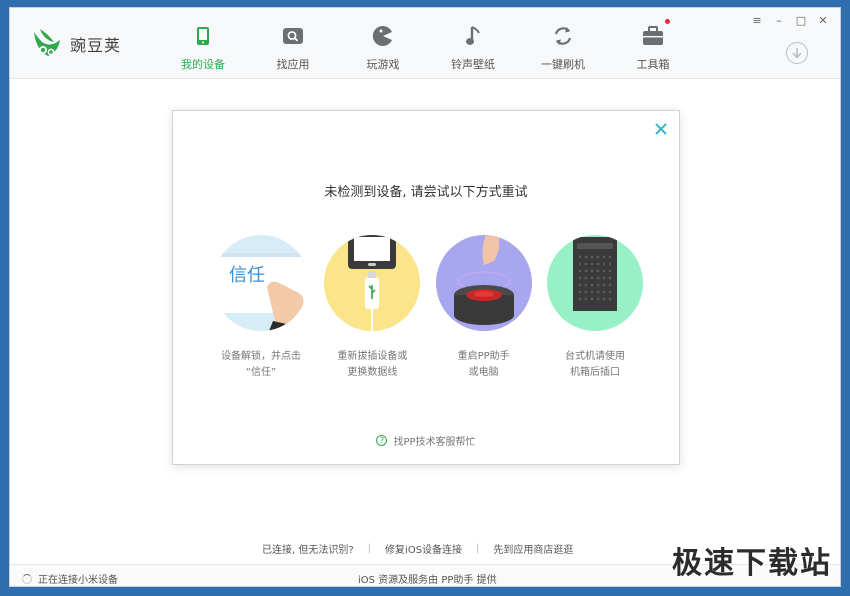  What do you see at coordinates (78, 580) in the screenshot?
I see `connection-status-text: 正在连接小米设备` at bounding box center [78, 580].